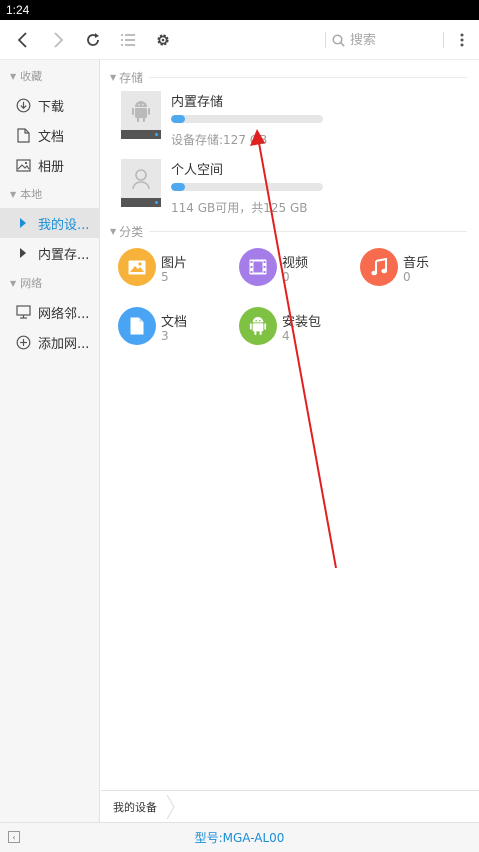  I want to click on toolbar, so click(239, 40).